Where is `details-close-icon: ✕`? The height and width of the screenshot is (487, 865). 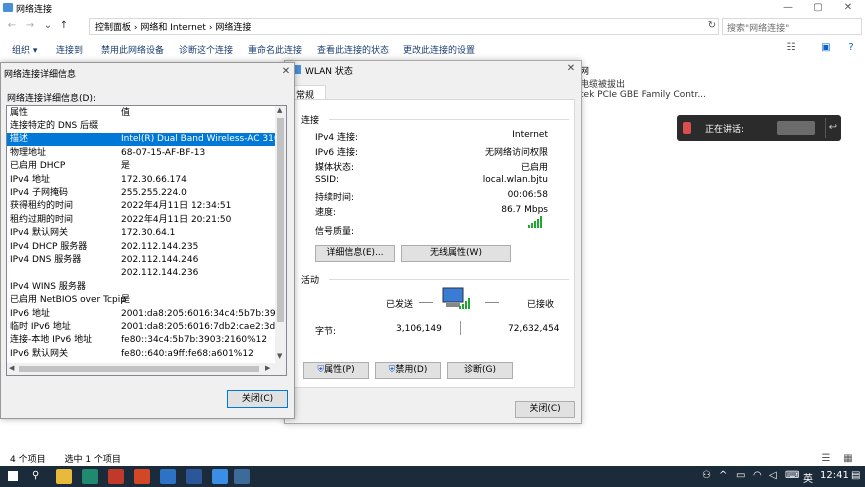
details-close-icon: ✕ is located at coordinates (286, 72).